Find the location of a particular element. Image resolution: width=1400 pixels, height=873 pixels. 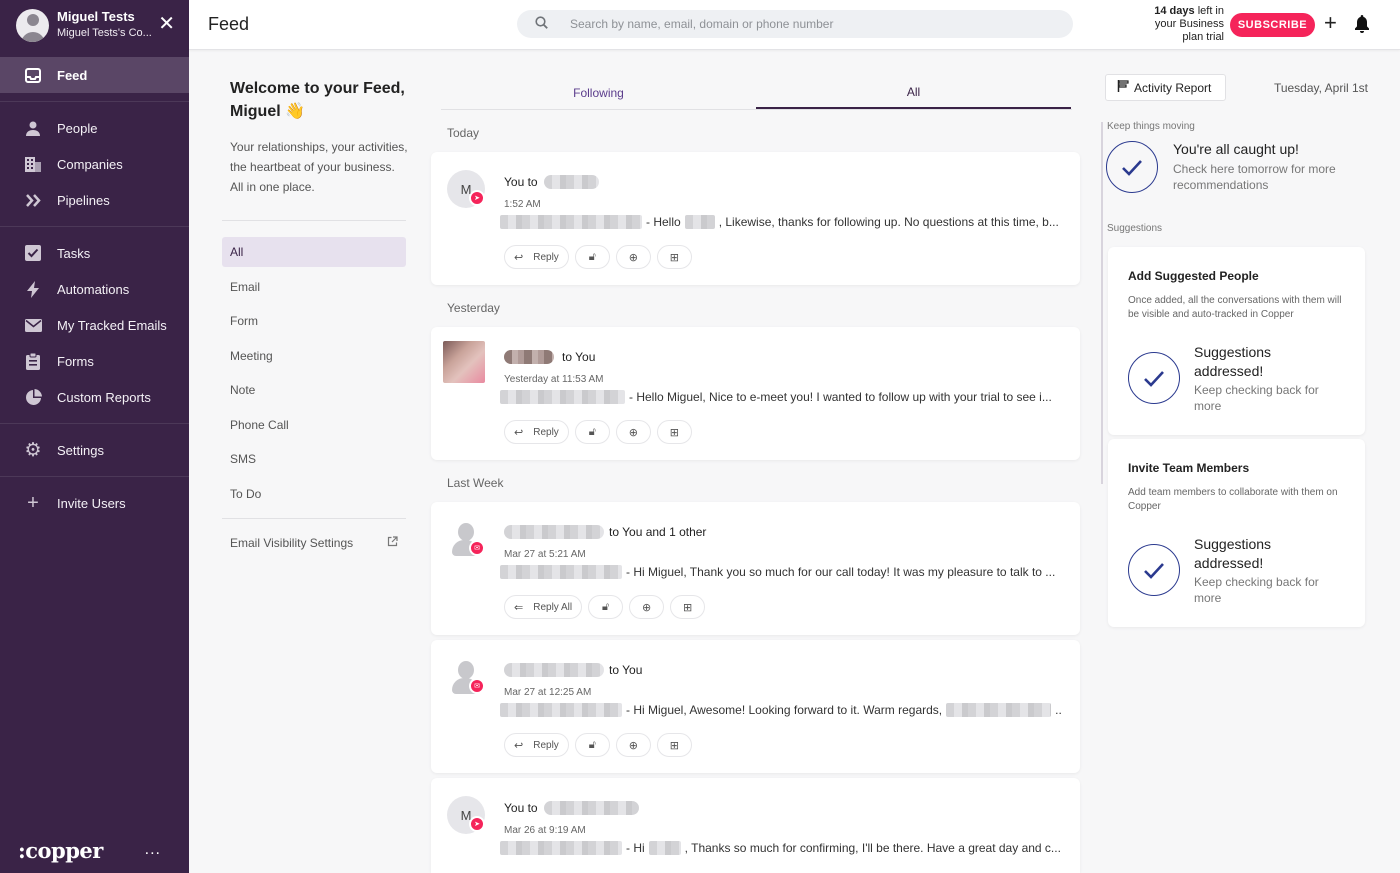

sidebar-item-tracked-emails: My Tracked Emails is located at coordinates (94, 325).